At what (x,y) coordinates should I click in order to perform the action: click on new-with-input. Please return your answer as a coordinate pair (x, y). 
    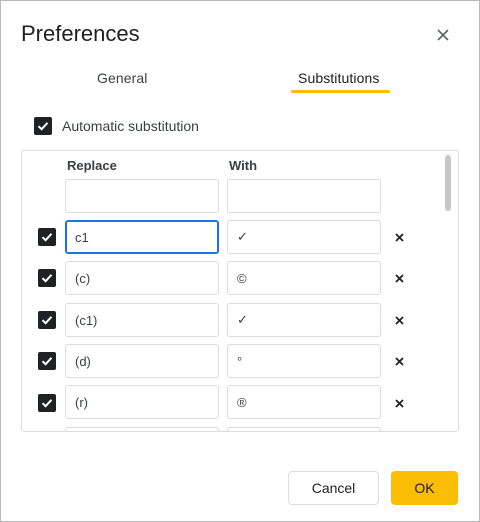
    Looking at the image, I should click on (304, 196).